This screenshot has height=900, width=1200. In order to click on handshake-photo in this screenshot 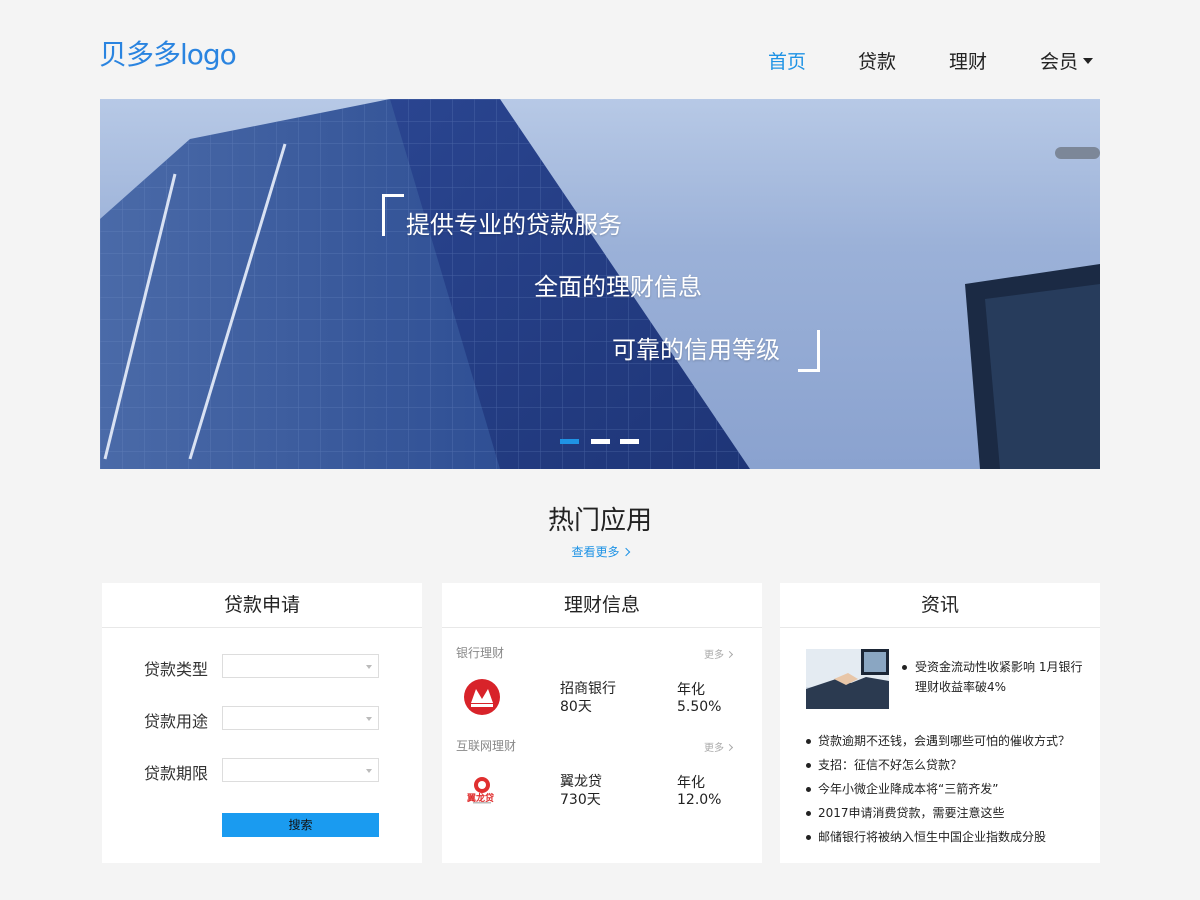, I will do `click(847, 679)`.